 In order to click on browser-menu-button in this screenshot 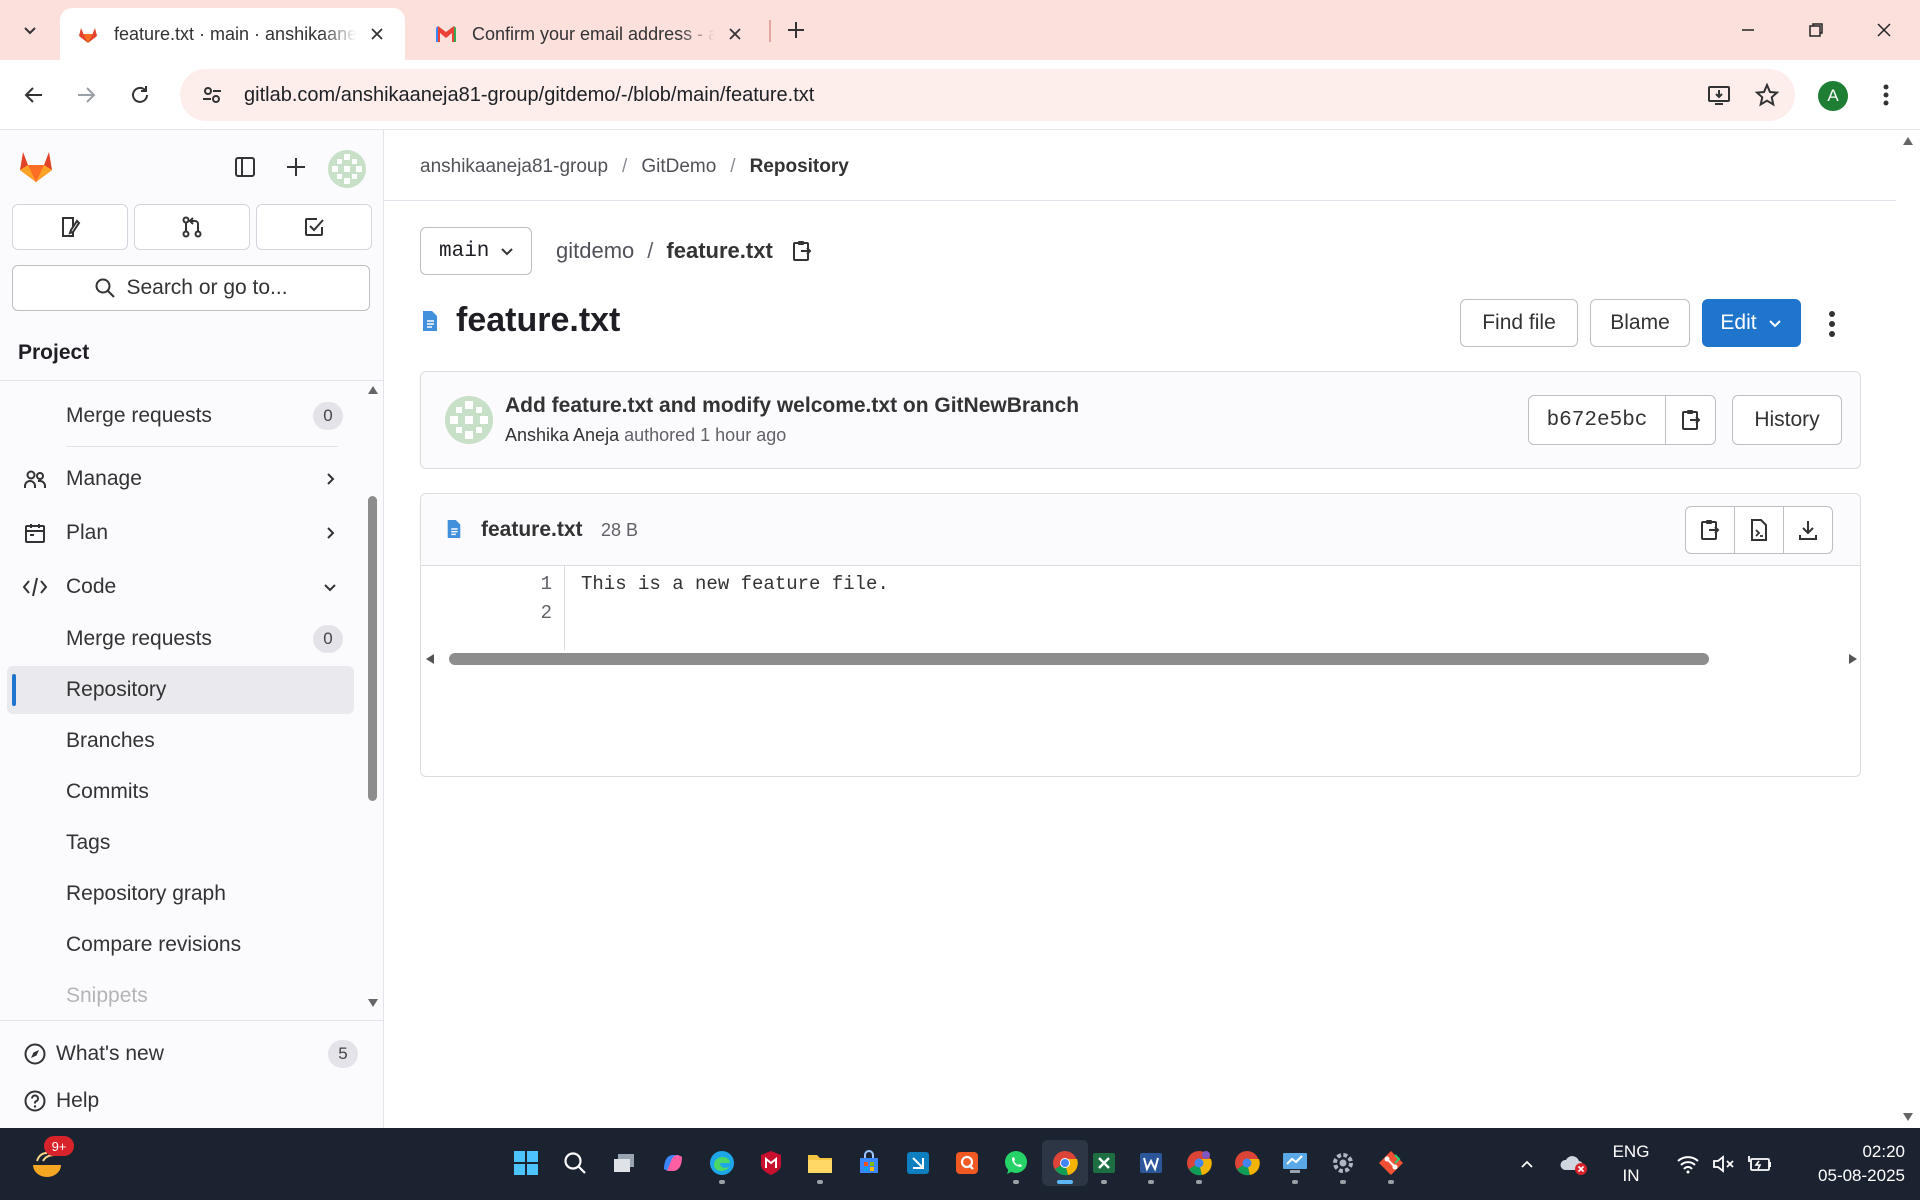, I will do `click(1886, 95)`.